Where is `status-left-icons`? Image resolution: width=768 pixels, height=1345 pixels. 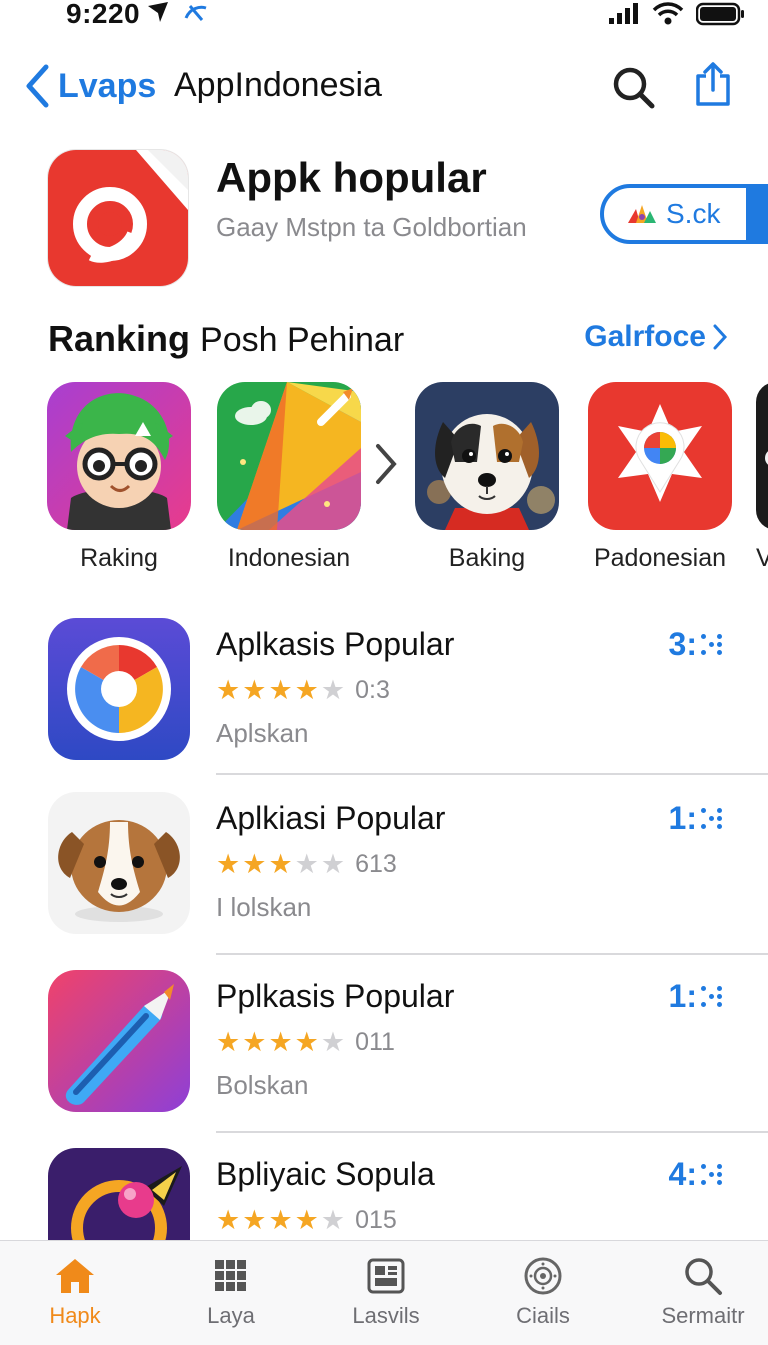 status-left-icons is located at coordinates (181, 15).